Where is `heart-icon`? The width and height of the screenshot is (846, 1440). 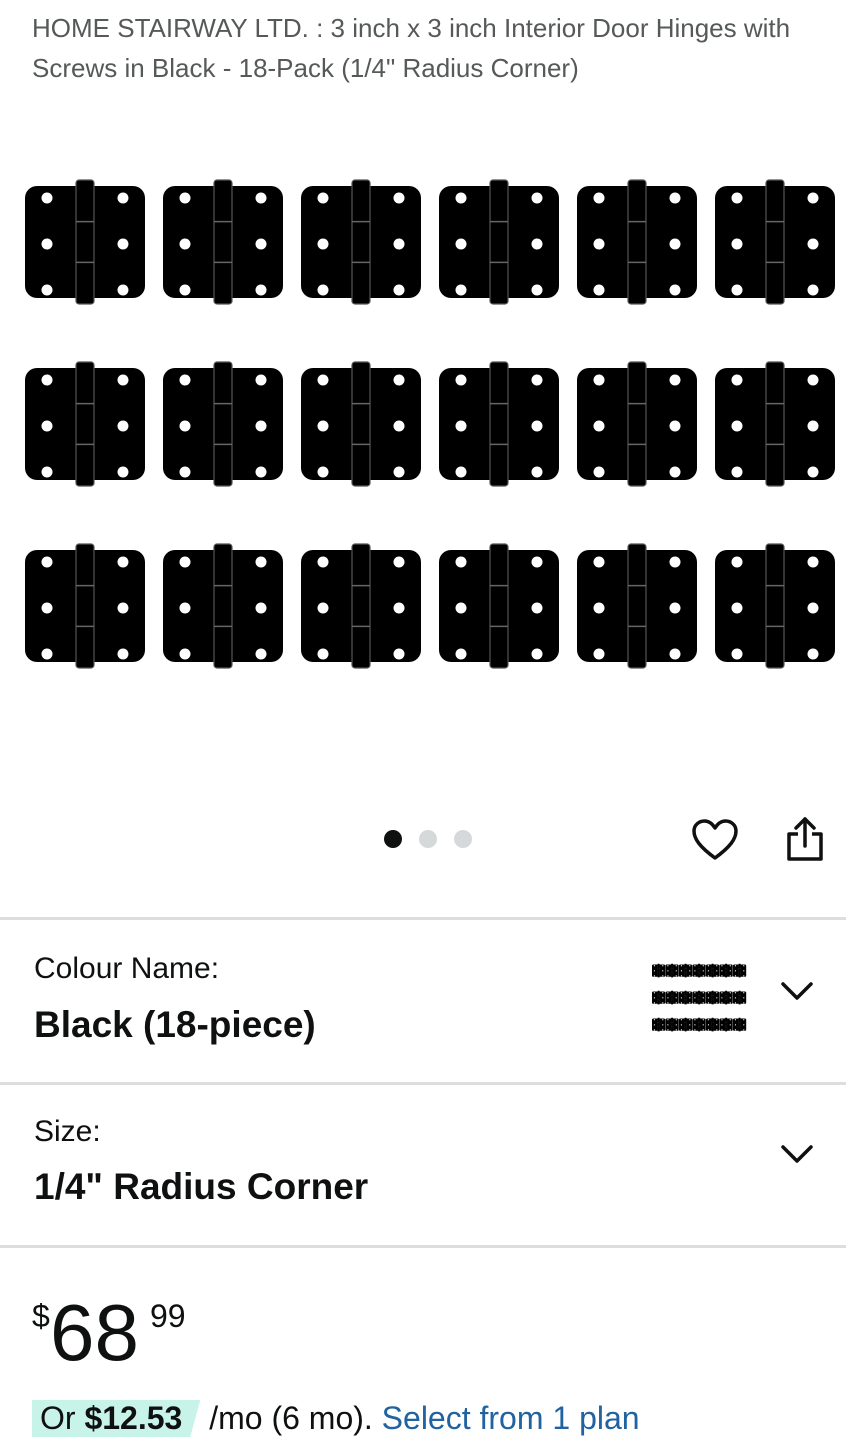
heart-icon is located at coordinates (715, 839).